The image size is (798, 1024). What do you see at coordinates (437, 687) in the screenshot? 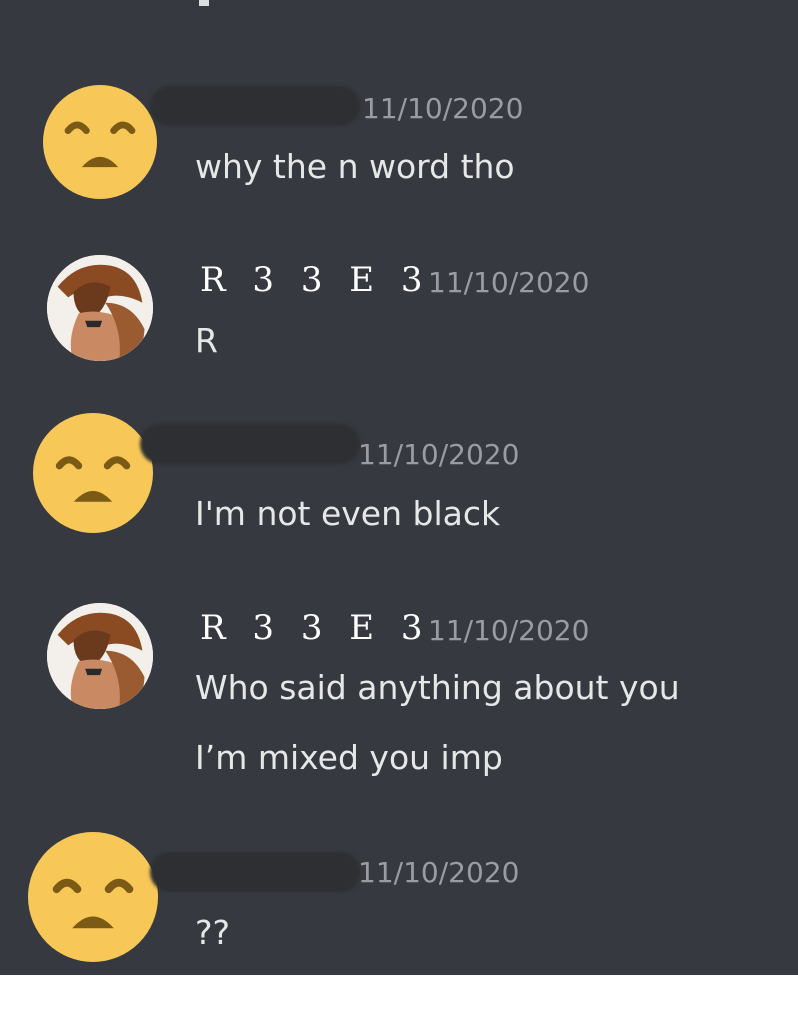
I see `message-text: Who said anything about you` at bounding box center [437, 687].